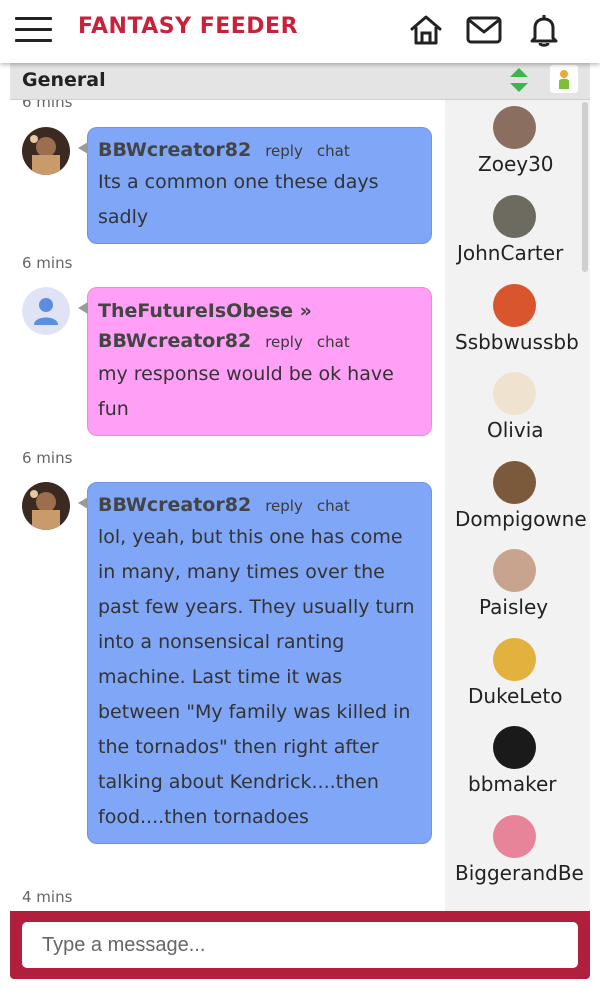 This screenshot has height=991, width=600. Describe the element at coordinates (238, 199) in the screenshot. I see `message-text: Its a common one these days sadly` at that location.